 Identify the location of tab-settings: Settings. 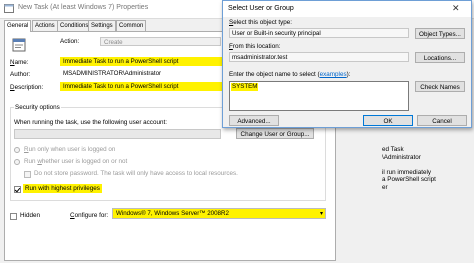
(102, 25).